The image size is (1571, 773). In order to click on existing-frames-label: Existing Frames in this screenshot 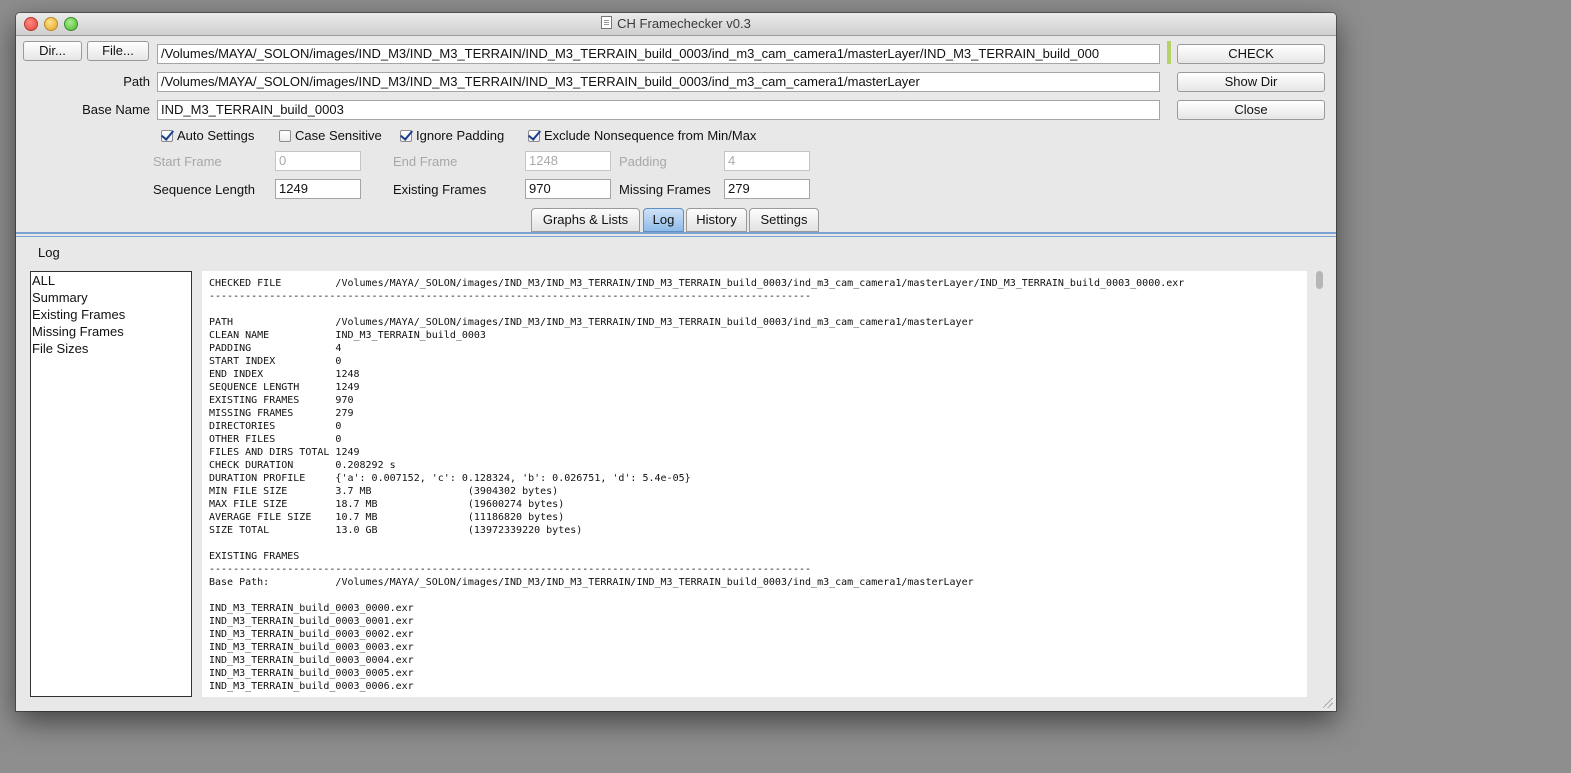, I will do `click(440, 189)`.